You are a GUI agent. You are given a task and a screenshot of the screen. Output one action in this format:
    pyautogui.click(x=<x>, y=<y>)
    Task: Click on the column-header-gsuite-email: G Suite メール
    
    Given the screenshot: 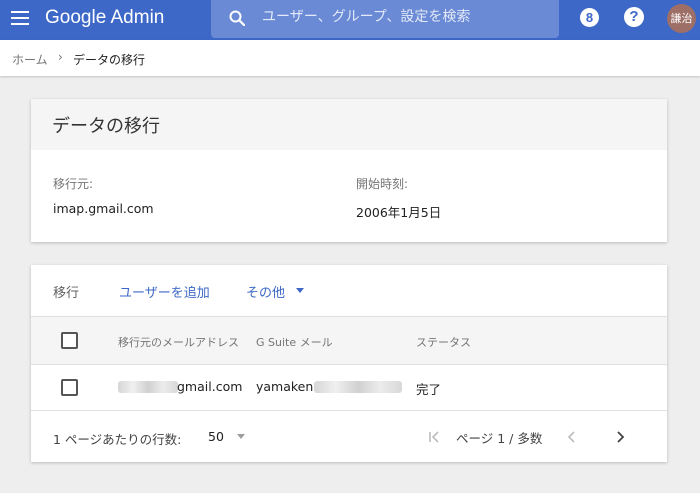 What is the action you would take?
    pyautogui.click(x=294, y=342)
    